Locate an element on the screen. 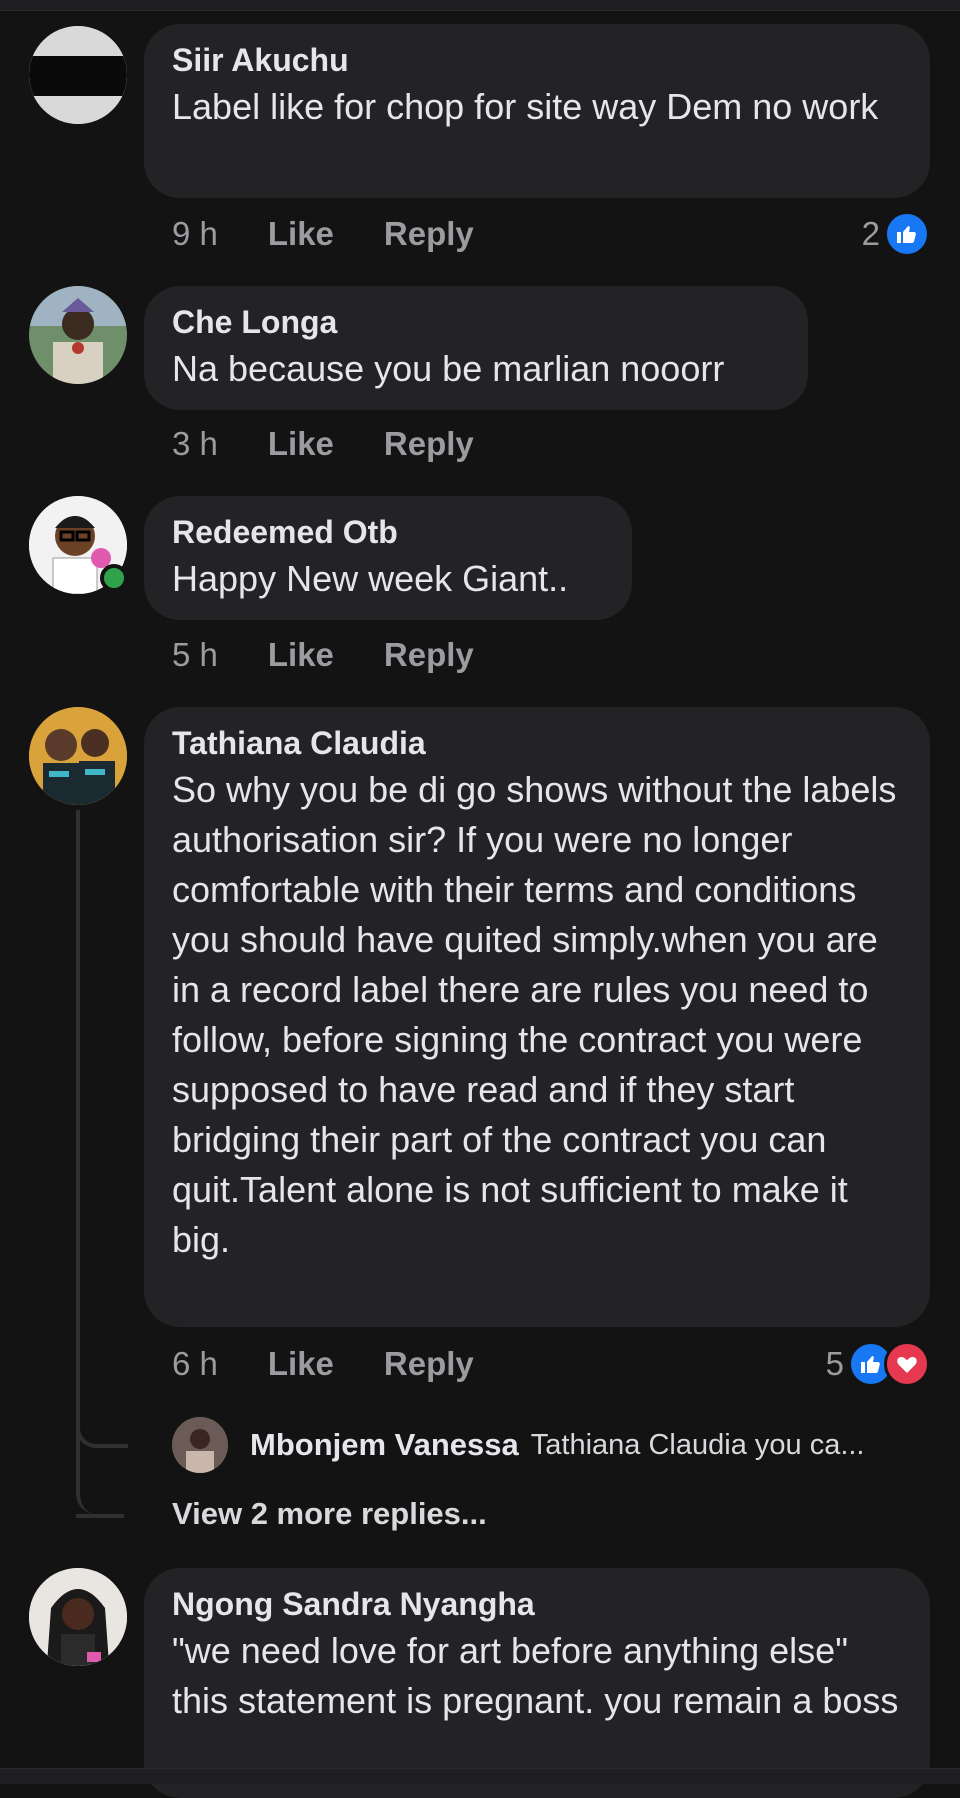 Image resolution: width=960 pixels, height=1798 pixels. bottom-divider is located at coordinates (480, 1776).